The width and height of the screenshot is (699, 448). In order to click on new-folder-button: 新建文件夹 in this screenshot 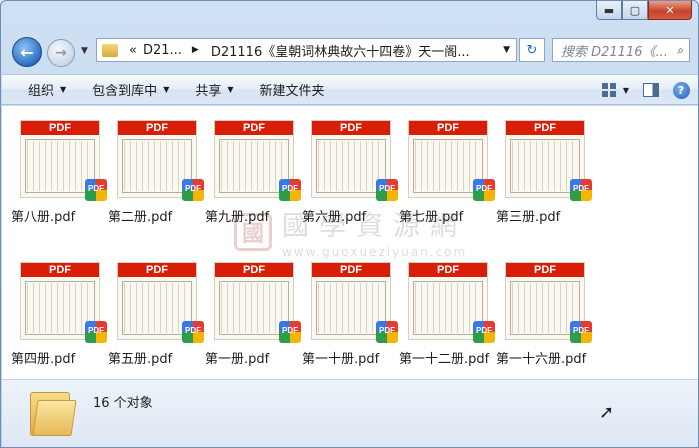, I will do `click(292, 89)`.